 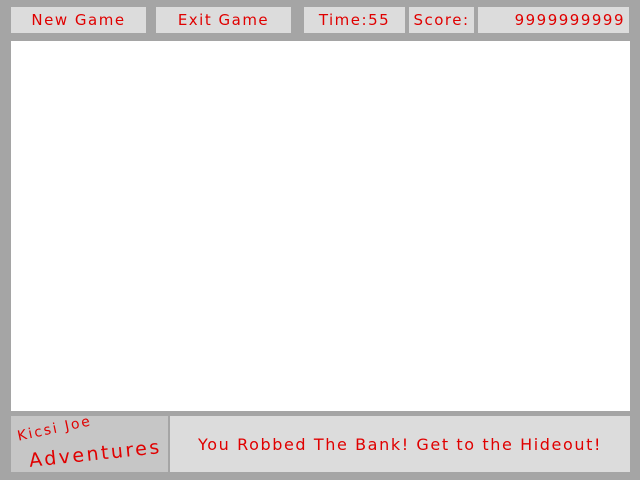 I want to click on logo-title-line1: Kicsi Joe, so click(x=55, y=430).